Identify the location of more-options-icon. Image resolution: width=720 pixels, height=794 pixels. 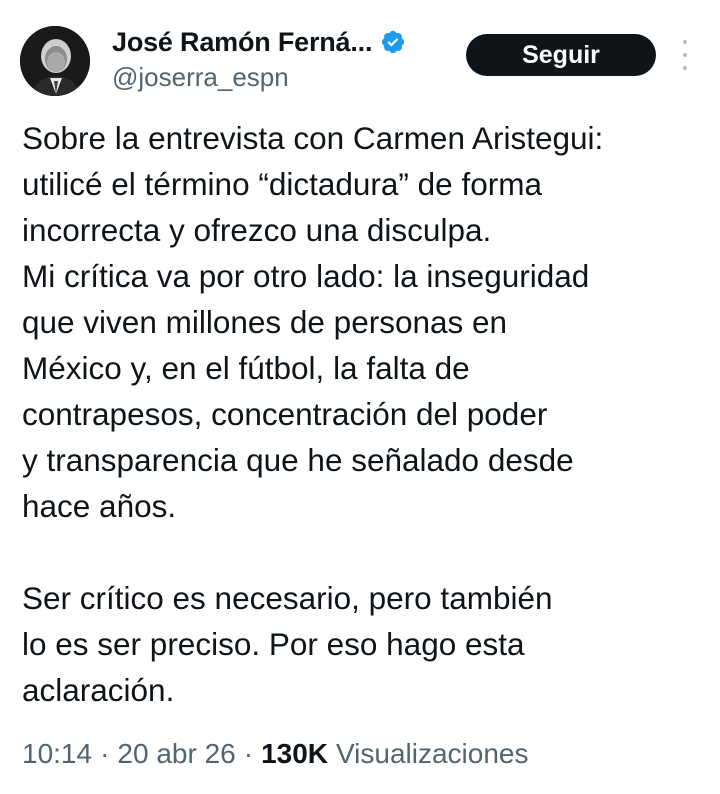
(685, 55).